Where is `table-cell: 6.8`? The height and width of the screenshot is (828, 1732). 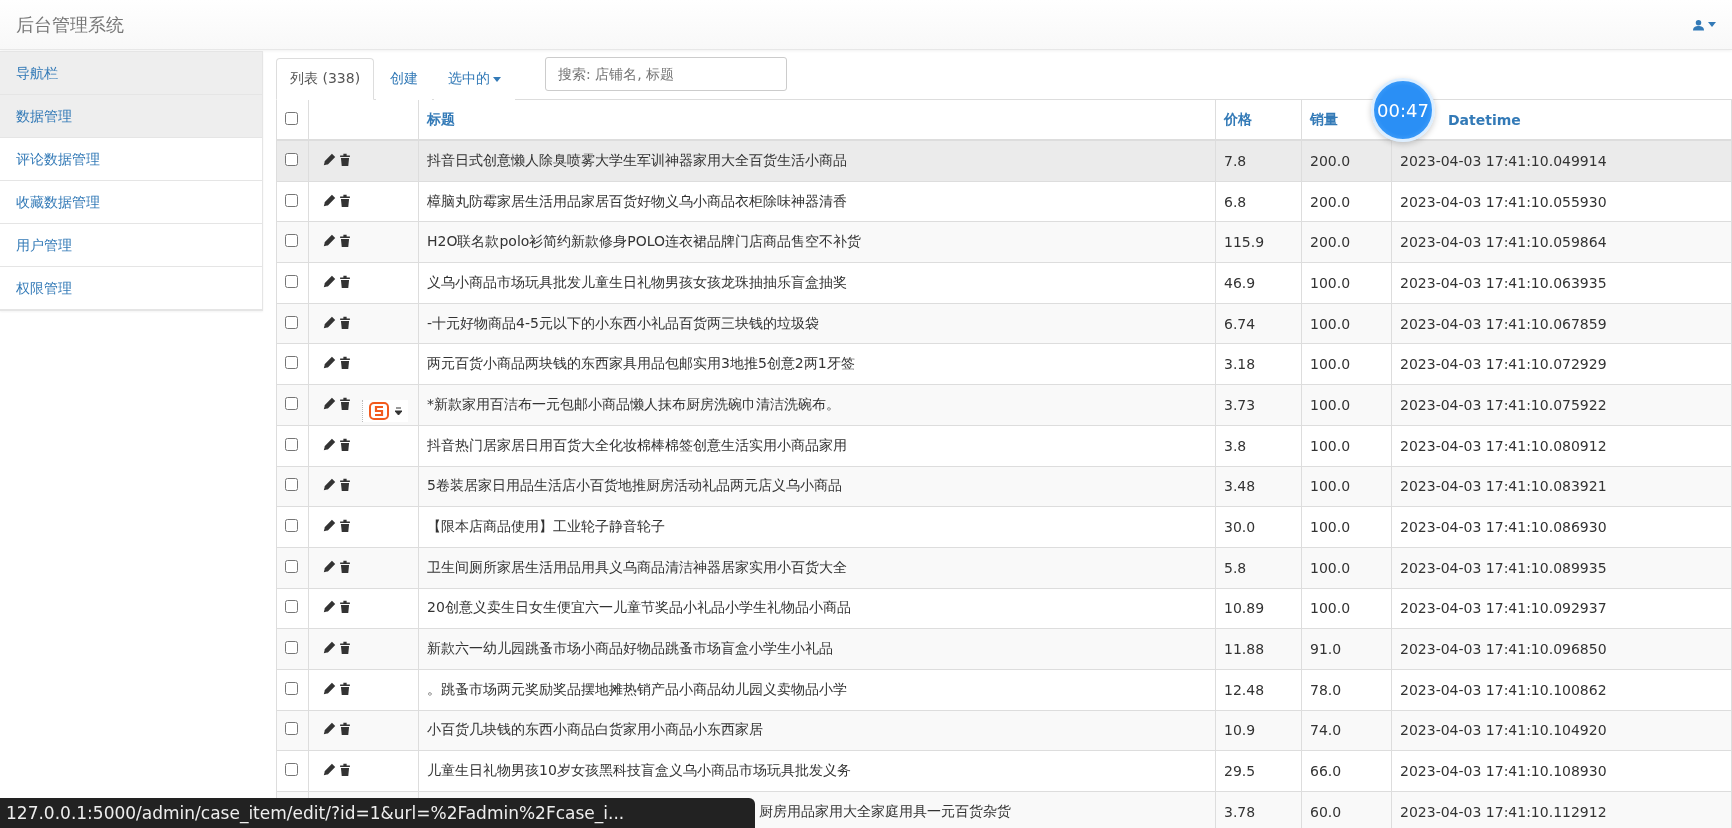
table-cell: 6.8 is located at coordinates (1235, 201).